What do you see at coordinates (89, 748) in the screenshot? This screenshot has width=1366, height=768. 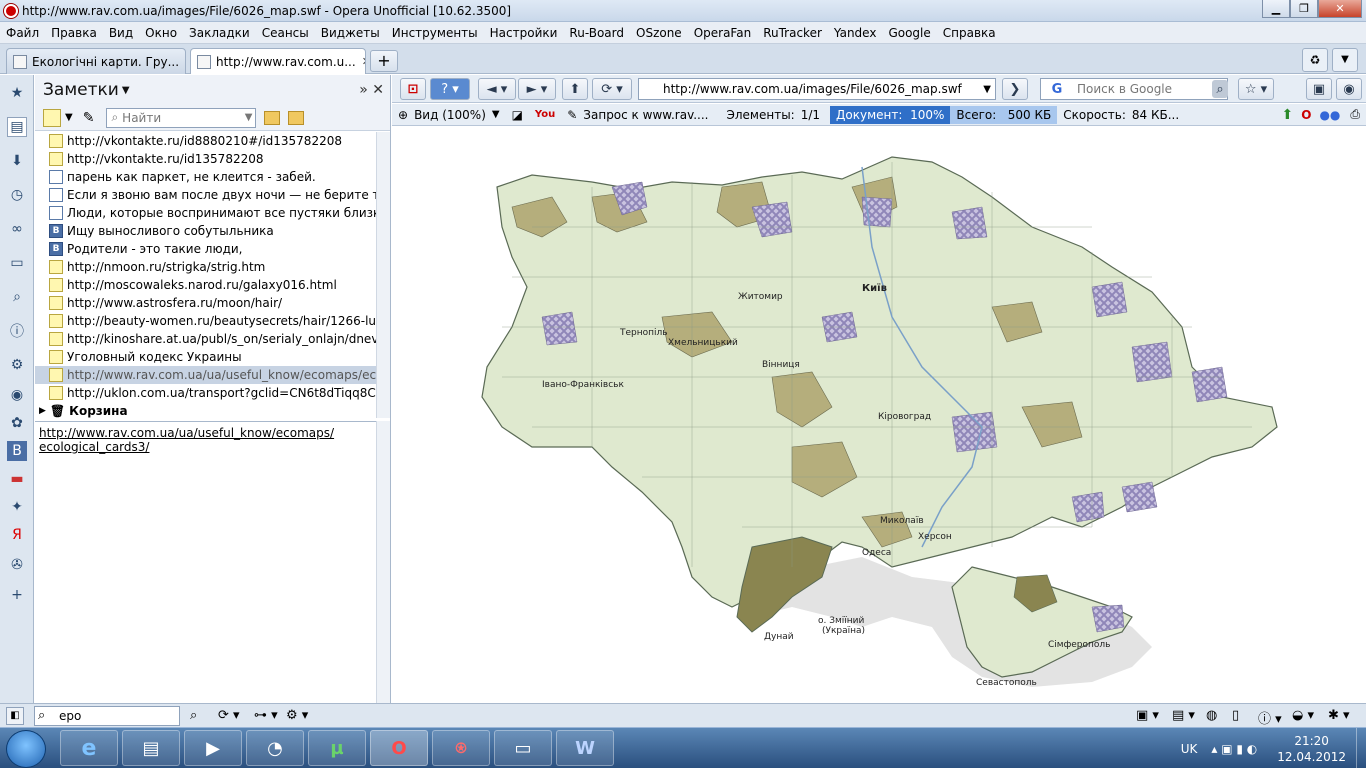 I see `internet-explorer-icon: e` at bounding box center [89, 748].